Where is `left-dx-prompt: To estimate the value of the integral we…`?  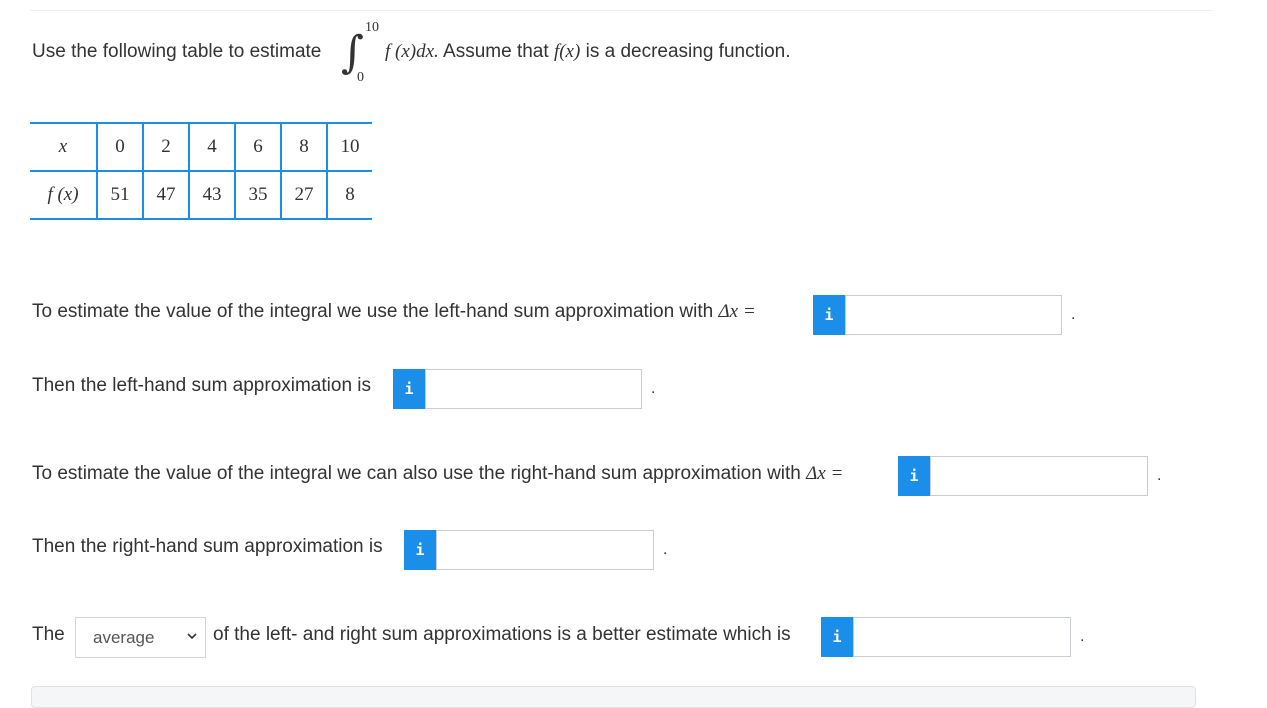
left-dx-prompt: To estimate the value of the integral we… is located at coordinates (394, 312).